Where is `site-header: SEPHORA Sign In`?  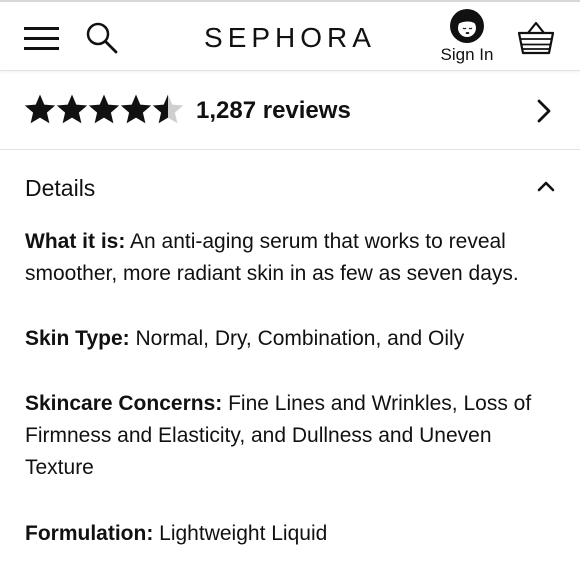 site-header: SEPHORA Sign In is located at coordinates (290, 36).